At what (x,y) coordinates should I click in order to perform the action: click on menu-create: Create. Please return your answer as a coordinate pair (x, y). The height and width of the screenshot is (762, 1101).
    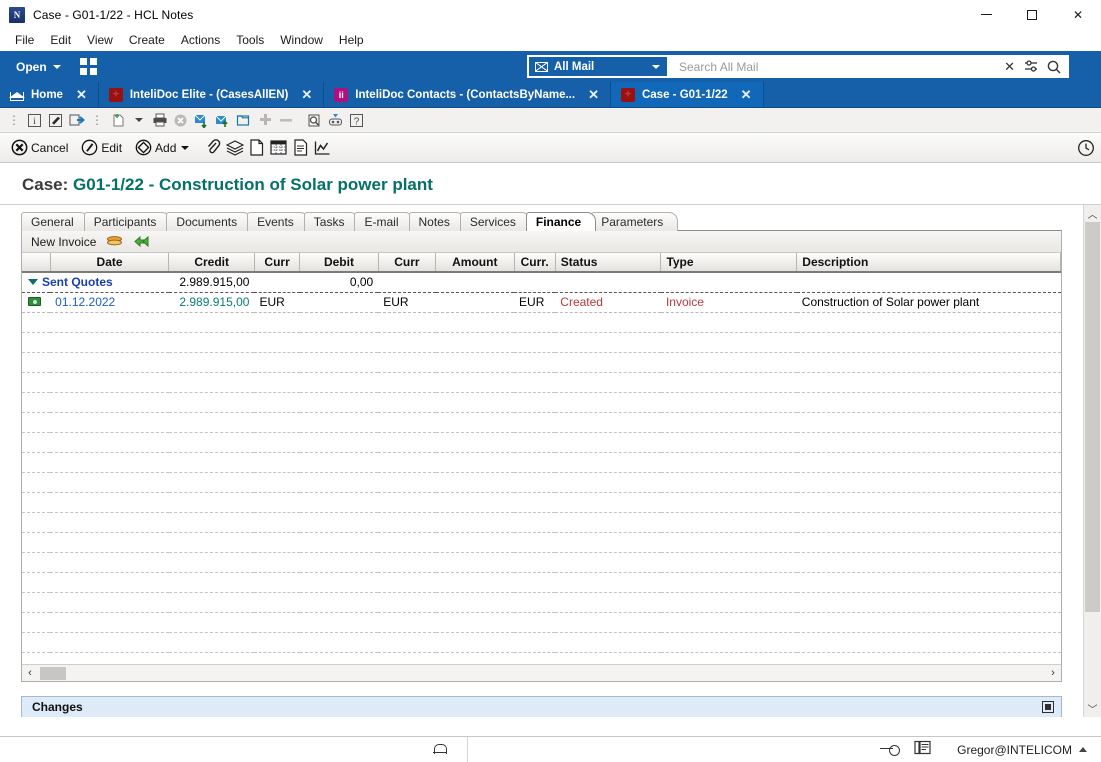
    Looking at the image, I should click on (147, 40).